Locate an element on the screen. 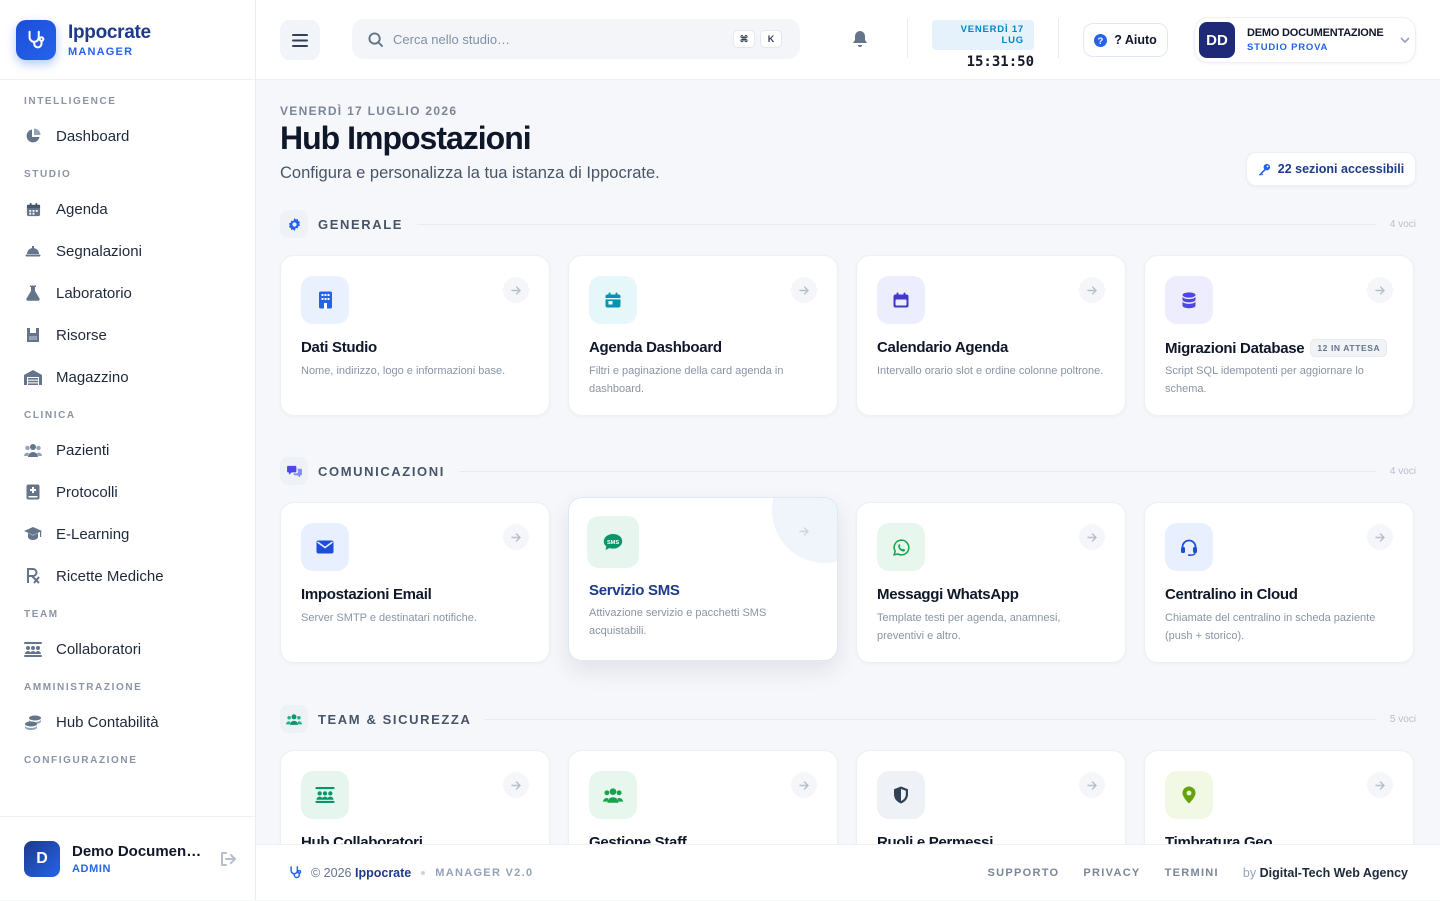 This screenshot has width=1440, height=901. avatar: D is located at coordinates (42, 858).